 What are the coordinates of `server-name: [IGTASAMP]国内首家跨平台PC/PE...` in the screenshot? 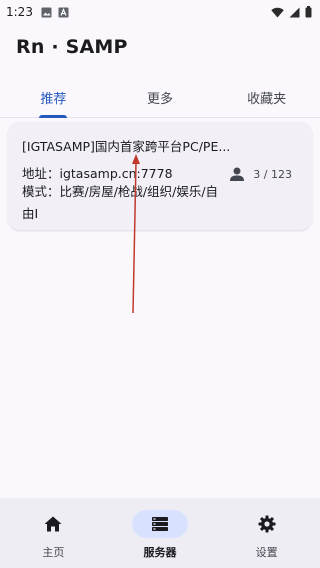 It's located at (126, 146).